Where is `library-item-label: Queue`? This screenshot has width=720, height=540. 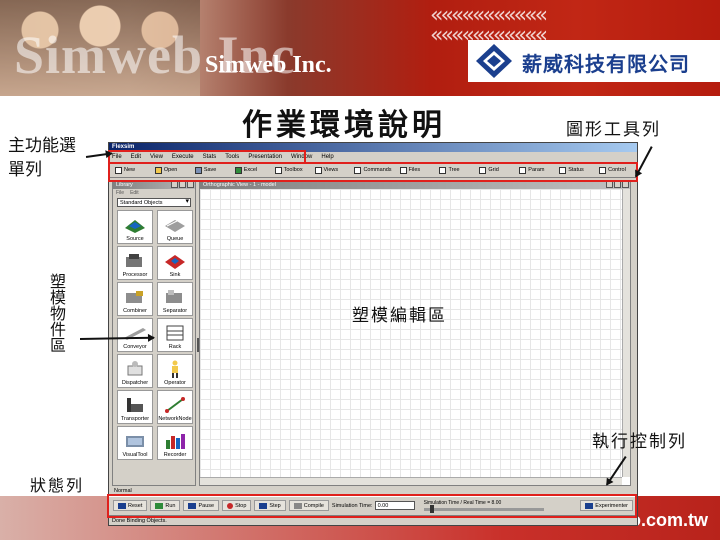 library-item-label: Queue is located at coordinates (175, 239).